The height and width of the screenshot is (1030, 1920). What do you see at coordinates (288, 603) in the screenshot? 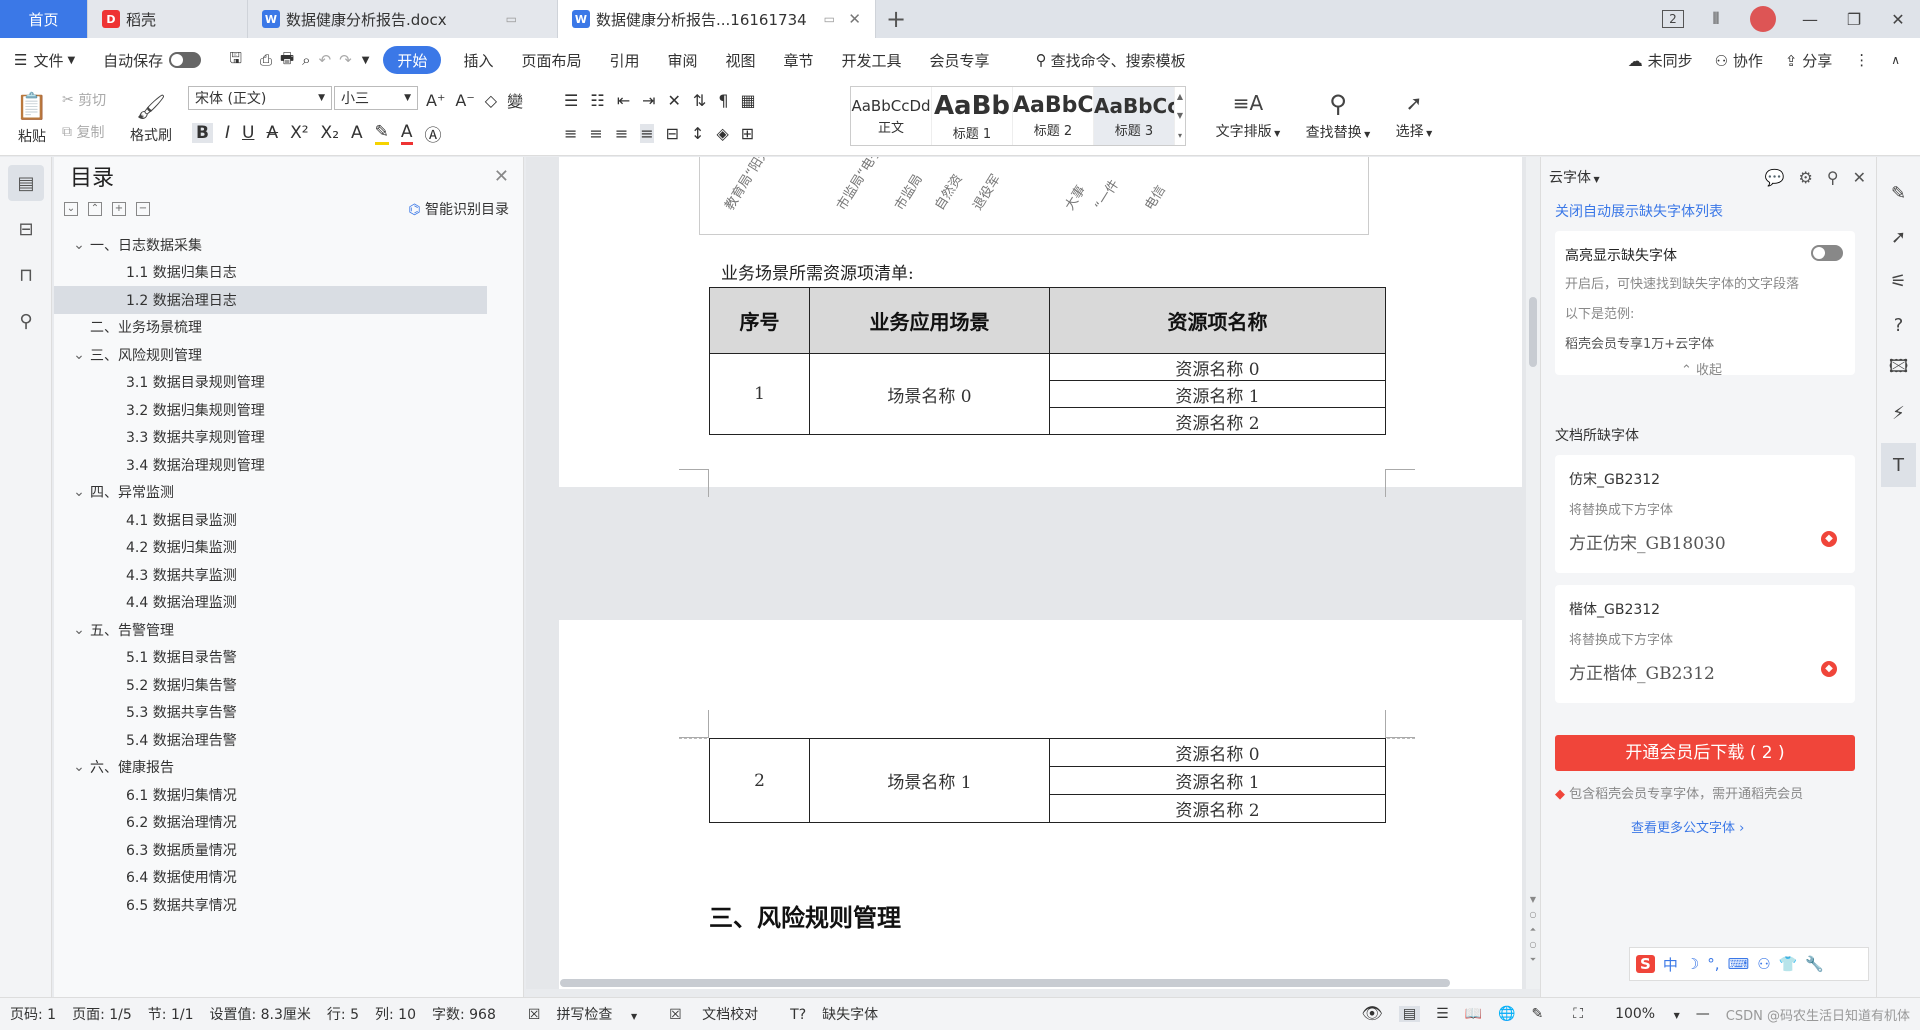
I see `toc-item: 4.4 数据治理监测` at bounding box center [288, 603].